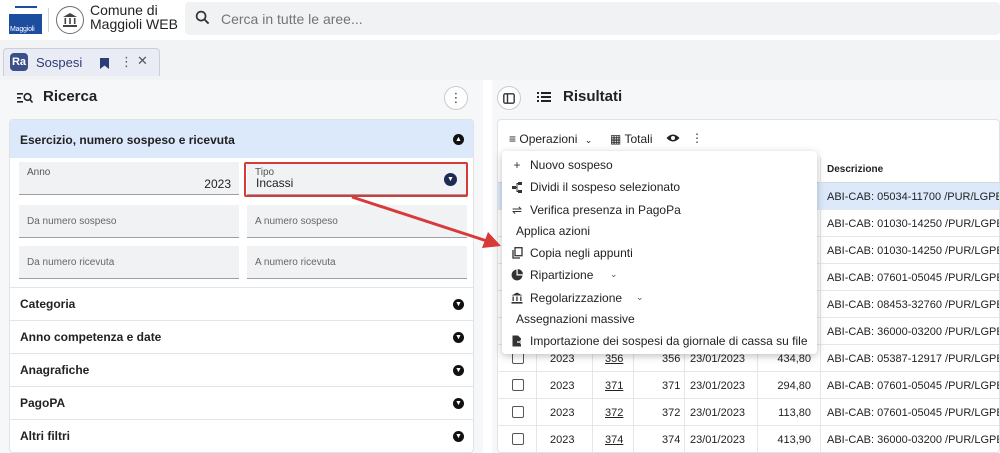  Describe the element at coordinates (575, 319) in the screenshot. I see `menu-group-assegnazioni-massive: Assegnazioni massive` at that location.